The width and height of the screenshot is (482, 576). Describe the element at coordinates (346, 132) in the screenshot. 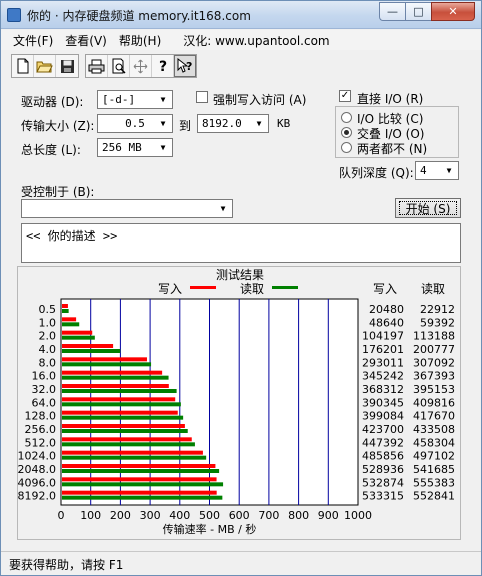

I see `overlap-io-radio` at that location.